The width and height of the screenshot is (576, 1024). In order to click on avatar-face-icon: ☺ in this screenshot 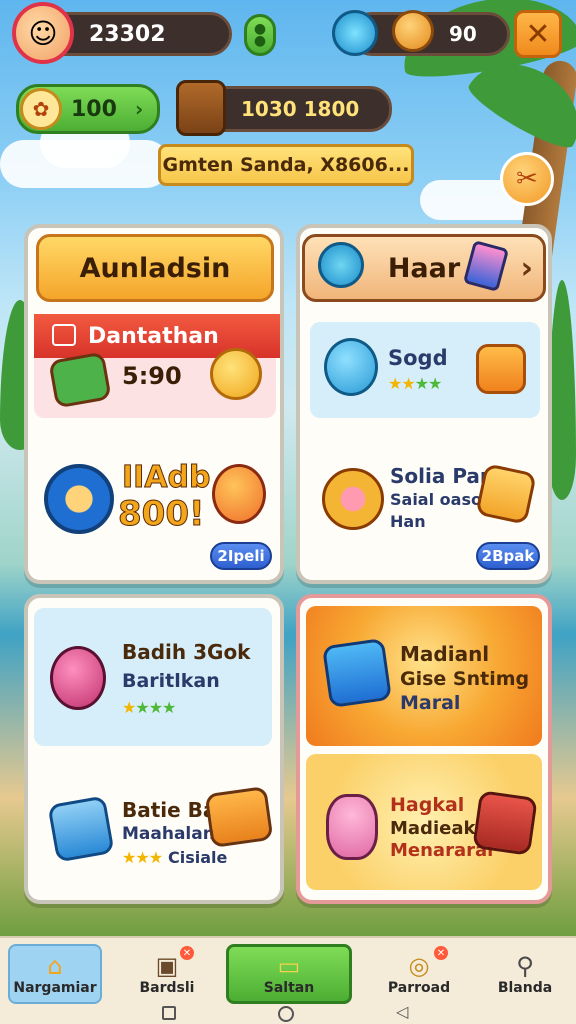, I will do `click(43, 33)`.